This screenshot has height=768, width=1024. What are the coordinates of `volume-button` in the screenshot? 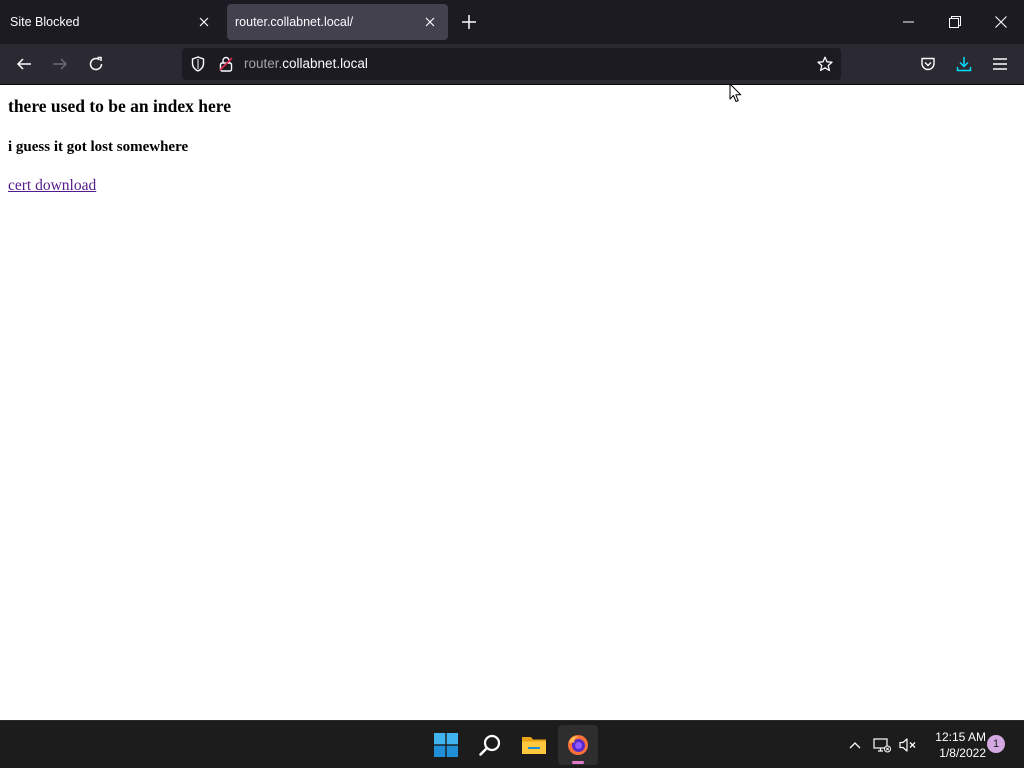 It's located at (908, 745).